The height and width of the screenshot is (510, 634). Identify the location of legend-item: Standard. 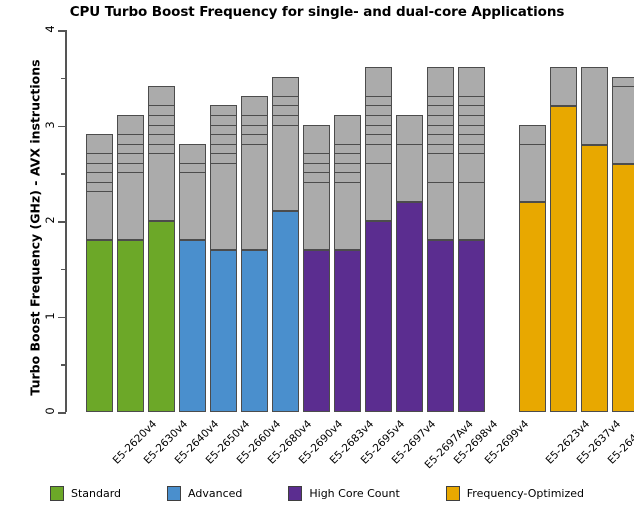
(85, 493).